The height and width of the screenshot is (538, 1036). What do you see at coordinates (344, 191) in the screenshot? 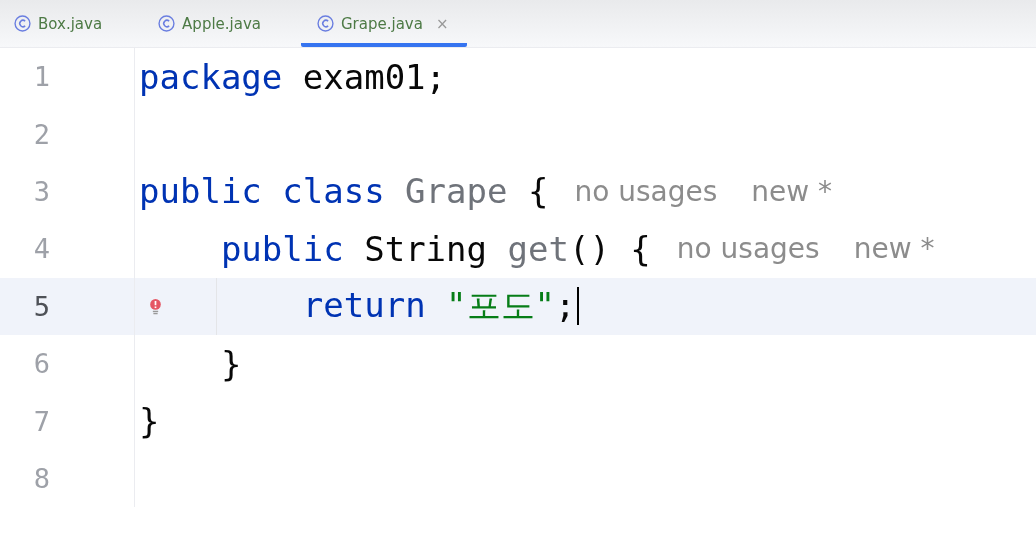
I see `code-line: public class Grape {` at bounding box center [344, 191].